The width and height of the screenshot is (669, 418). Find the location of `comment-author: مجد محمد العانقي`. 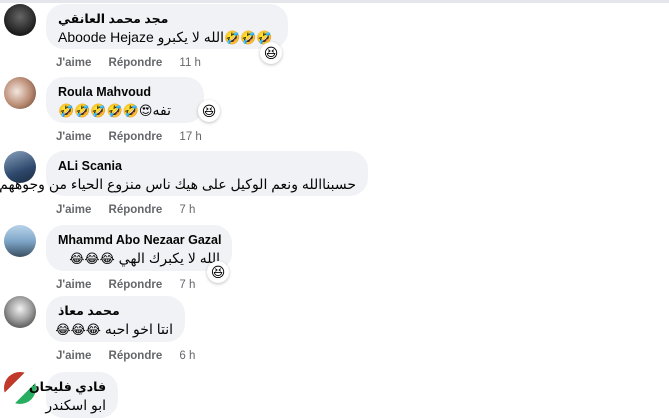

comment-author: مجد محمد العانقي is located at coordinates (167, 19).